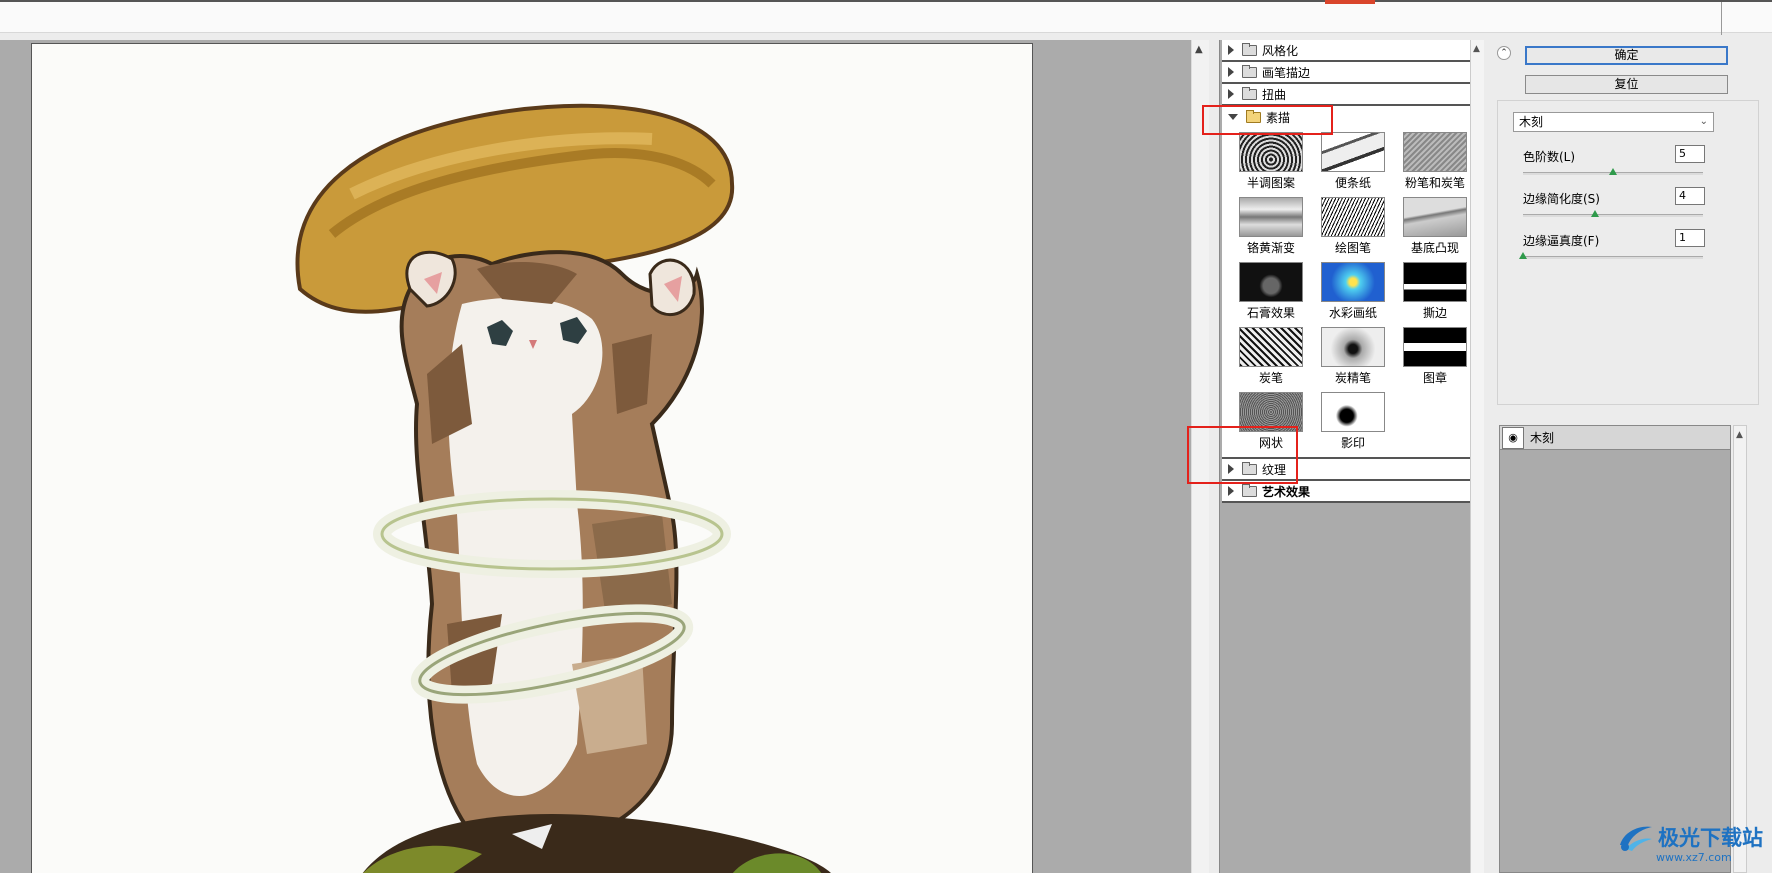  Describe the element at coordinates (1621, 244) in the screenshot. I see `param-edge-fidelity: 边缘逼真度(F) 1` at that location.